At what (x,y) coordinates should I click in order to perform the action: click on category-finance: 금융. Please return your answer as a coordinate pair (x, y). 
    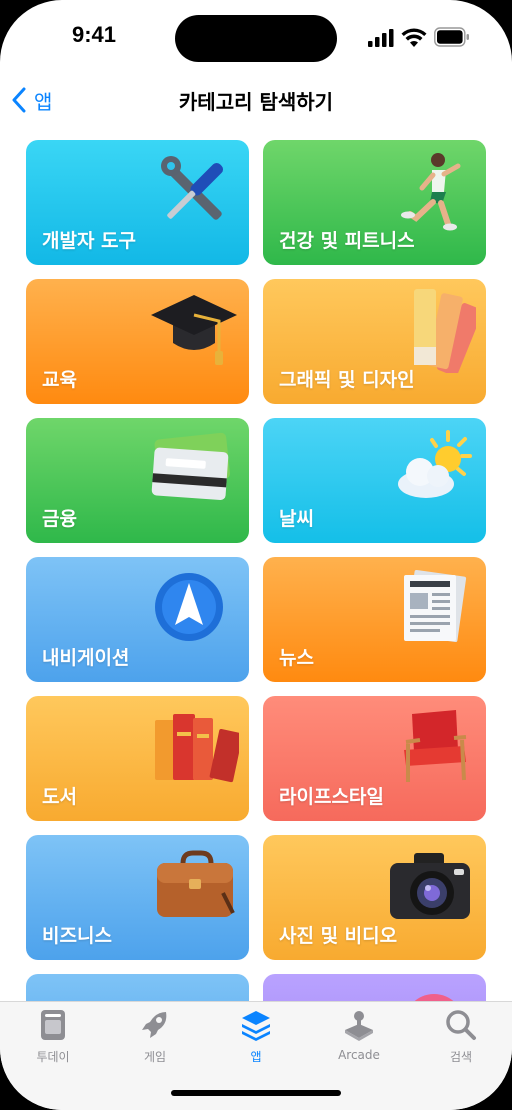
    Looking at the image, I should click on (137, 480).